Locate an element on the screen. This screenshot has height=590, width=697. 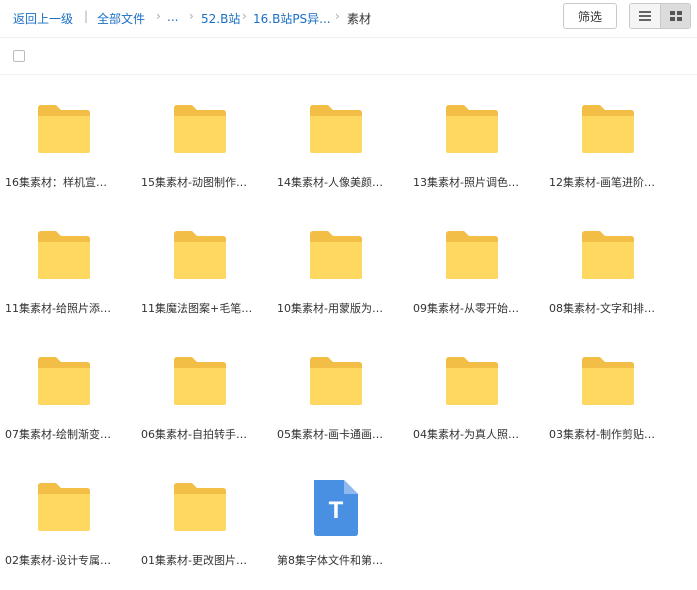
view-toggle is located at coordinates (660, 16).